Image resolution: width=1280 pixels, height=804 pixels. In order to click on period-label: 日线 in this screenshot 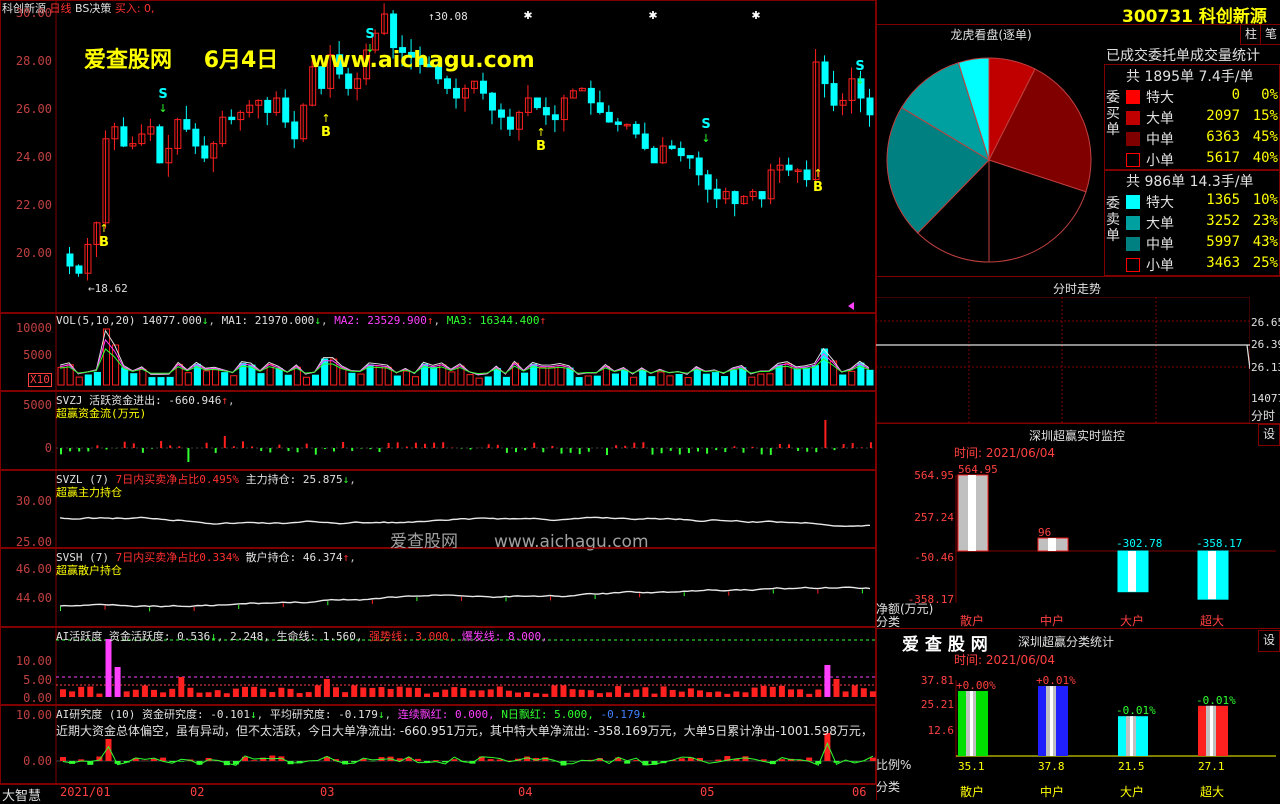, I will do `click(61, 8)`.